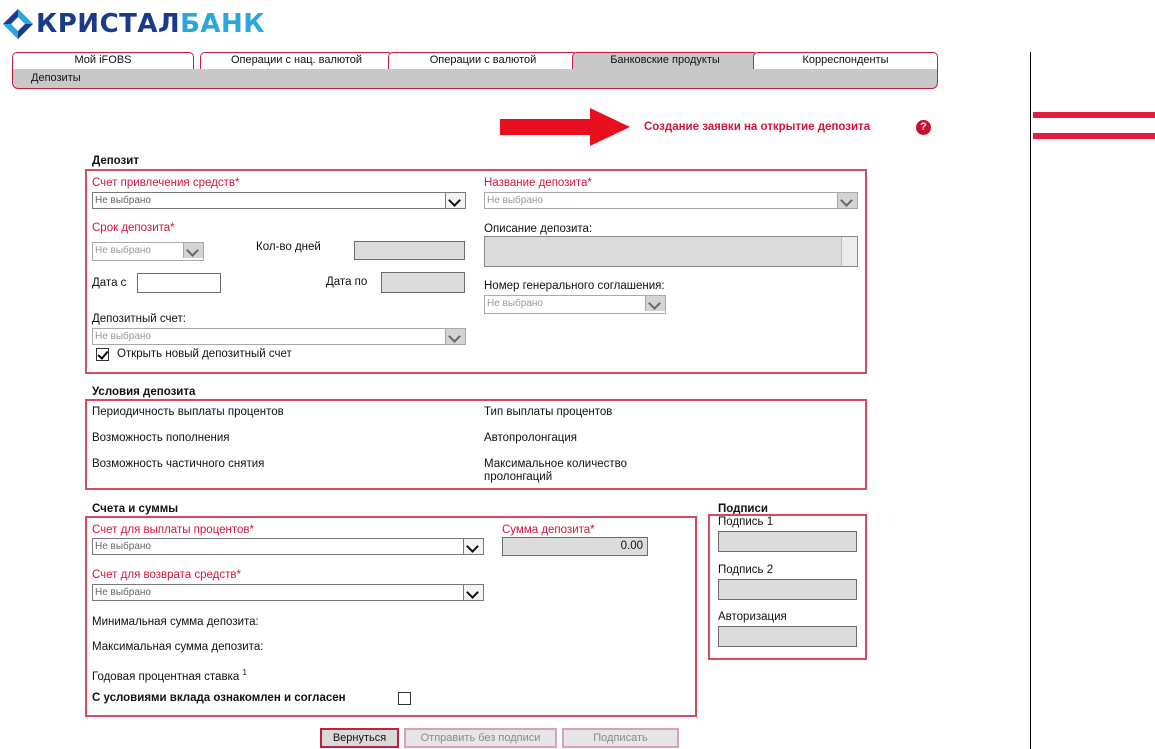  What do you see at coordinates (555, 464) in the screenshot?
I see `max-prolong-label-line1: Максимальное количество` at bounding box center [555, 464].